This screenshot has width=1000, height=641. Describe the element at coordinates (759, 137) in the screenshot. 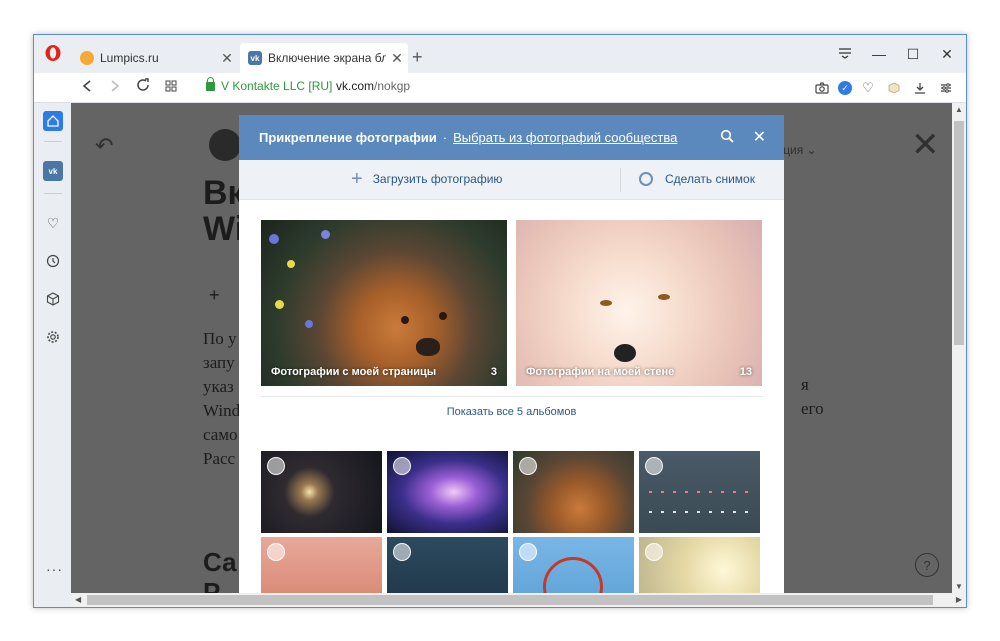

I see `close-icon: ✕` at that location.